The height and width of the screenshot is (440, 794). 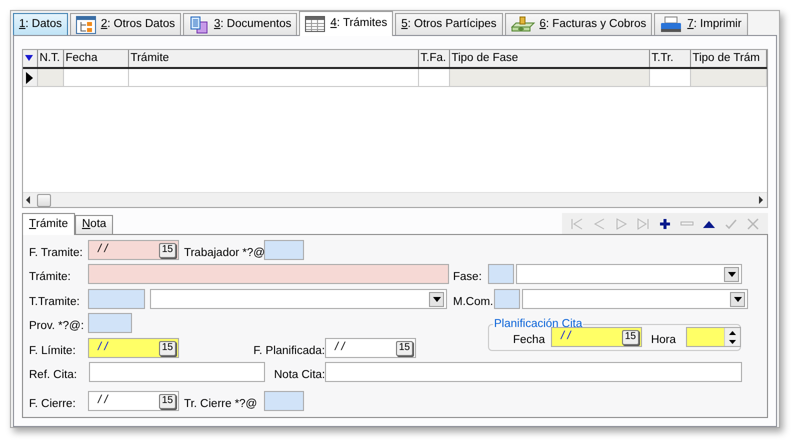 What do you see at coordinates (669, 59) in the screenshot?
I see `column-header: T.Tr.` at bounding box center [669, 59].